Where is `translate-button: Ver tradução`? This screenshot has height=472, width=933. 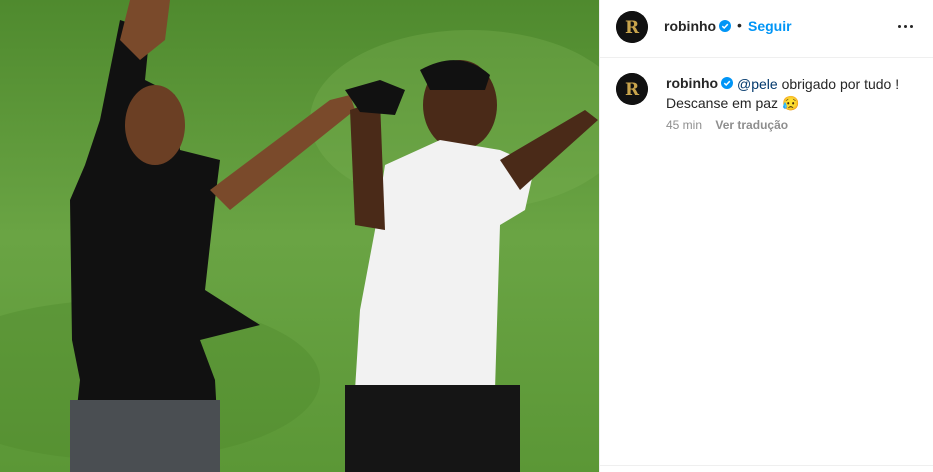
translate-button: Ver tradução is located at coordinates (751, 125).